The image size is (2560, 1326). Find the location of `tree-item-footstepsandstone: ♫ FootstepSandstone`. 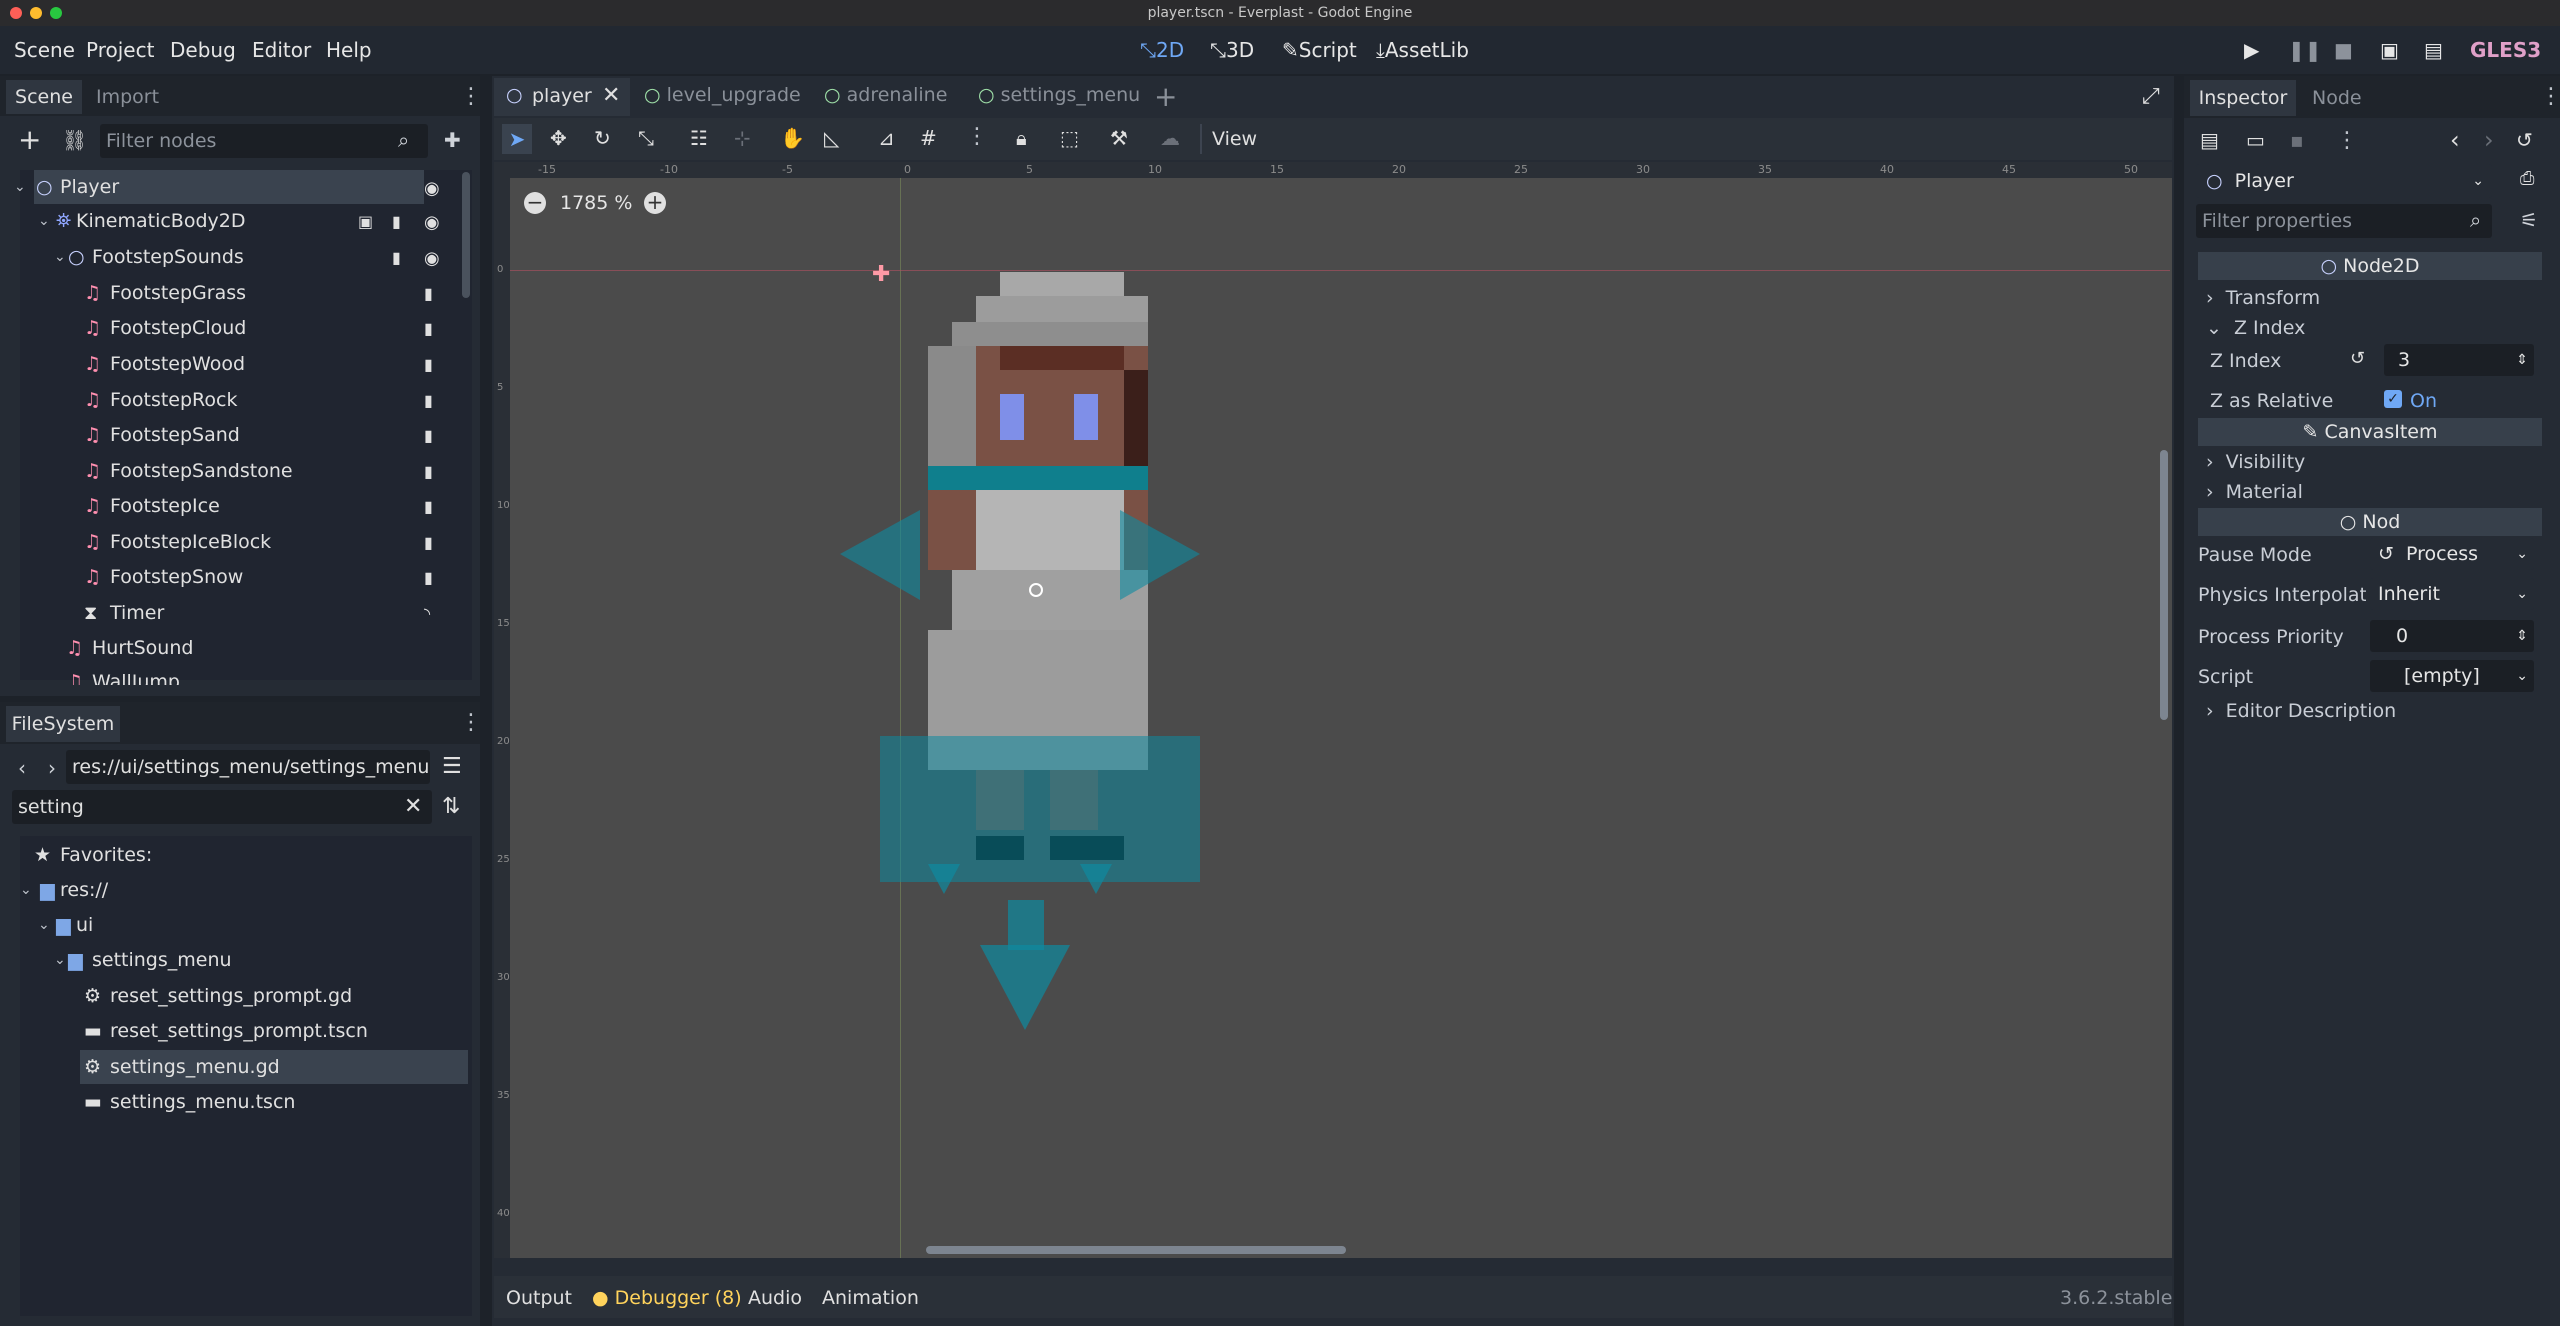

tree-item-footstepsandstone: ♫ FootstepSandstone is located at coordinates (254, 471).